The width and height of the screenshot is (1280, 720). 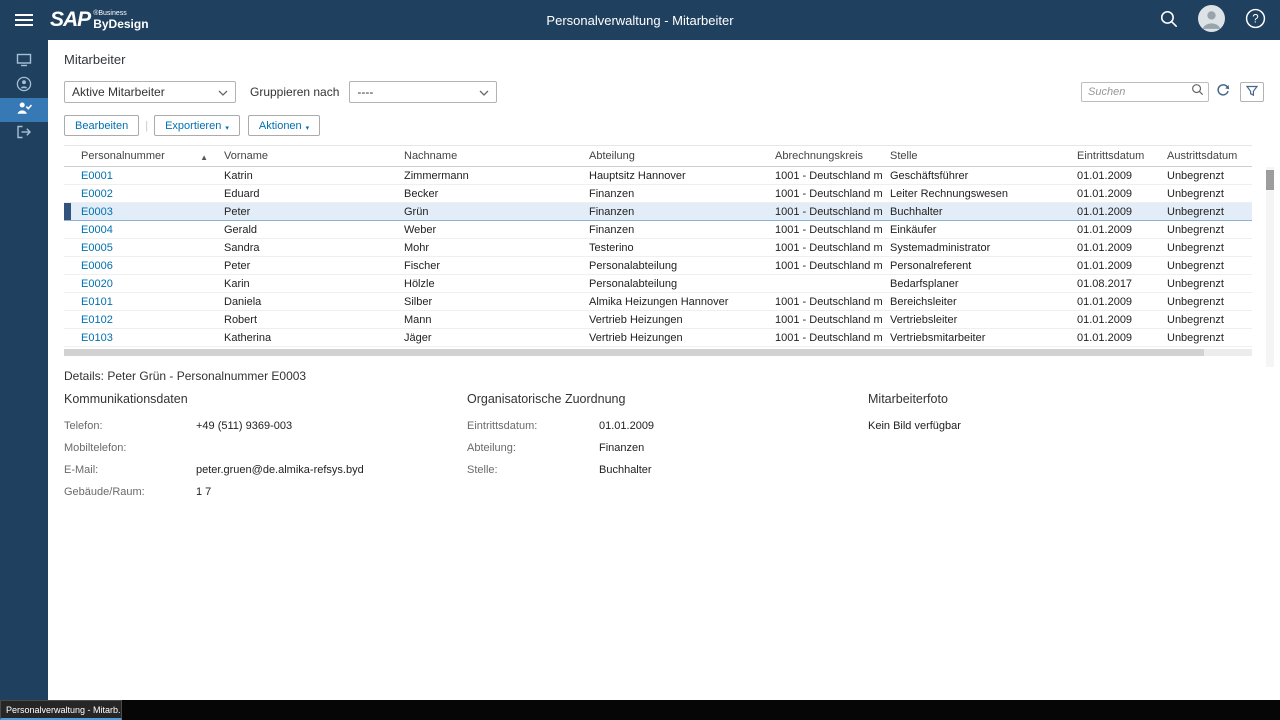 I want to click on column-header: Abteilung, so click(x=674, y=156).